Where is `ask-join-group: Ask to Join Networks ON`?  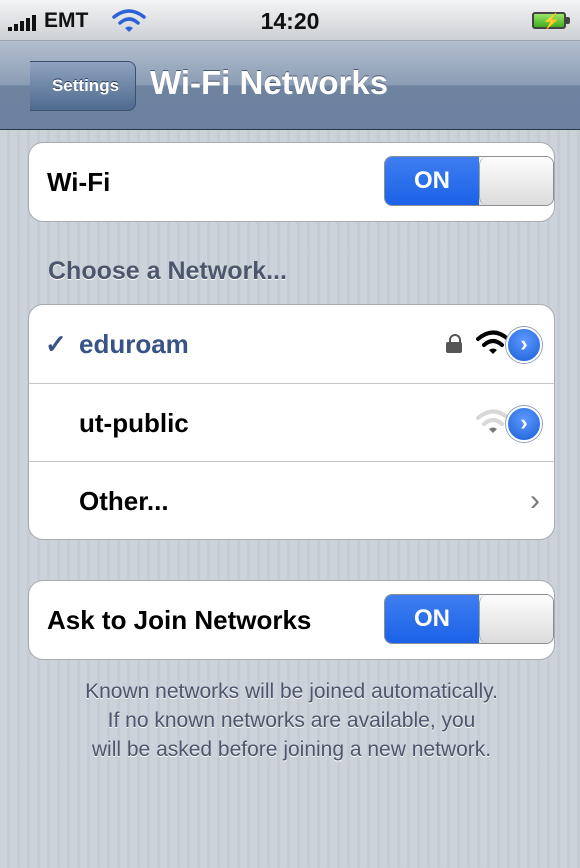
ask-join-group: Ask to Join Networks ON is located at coordinates (291, 620).